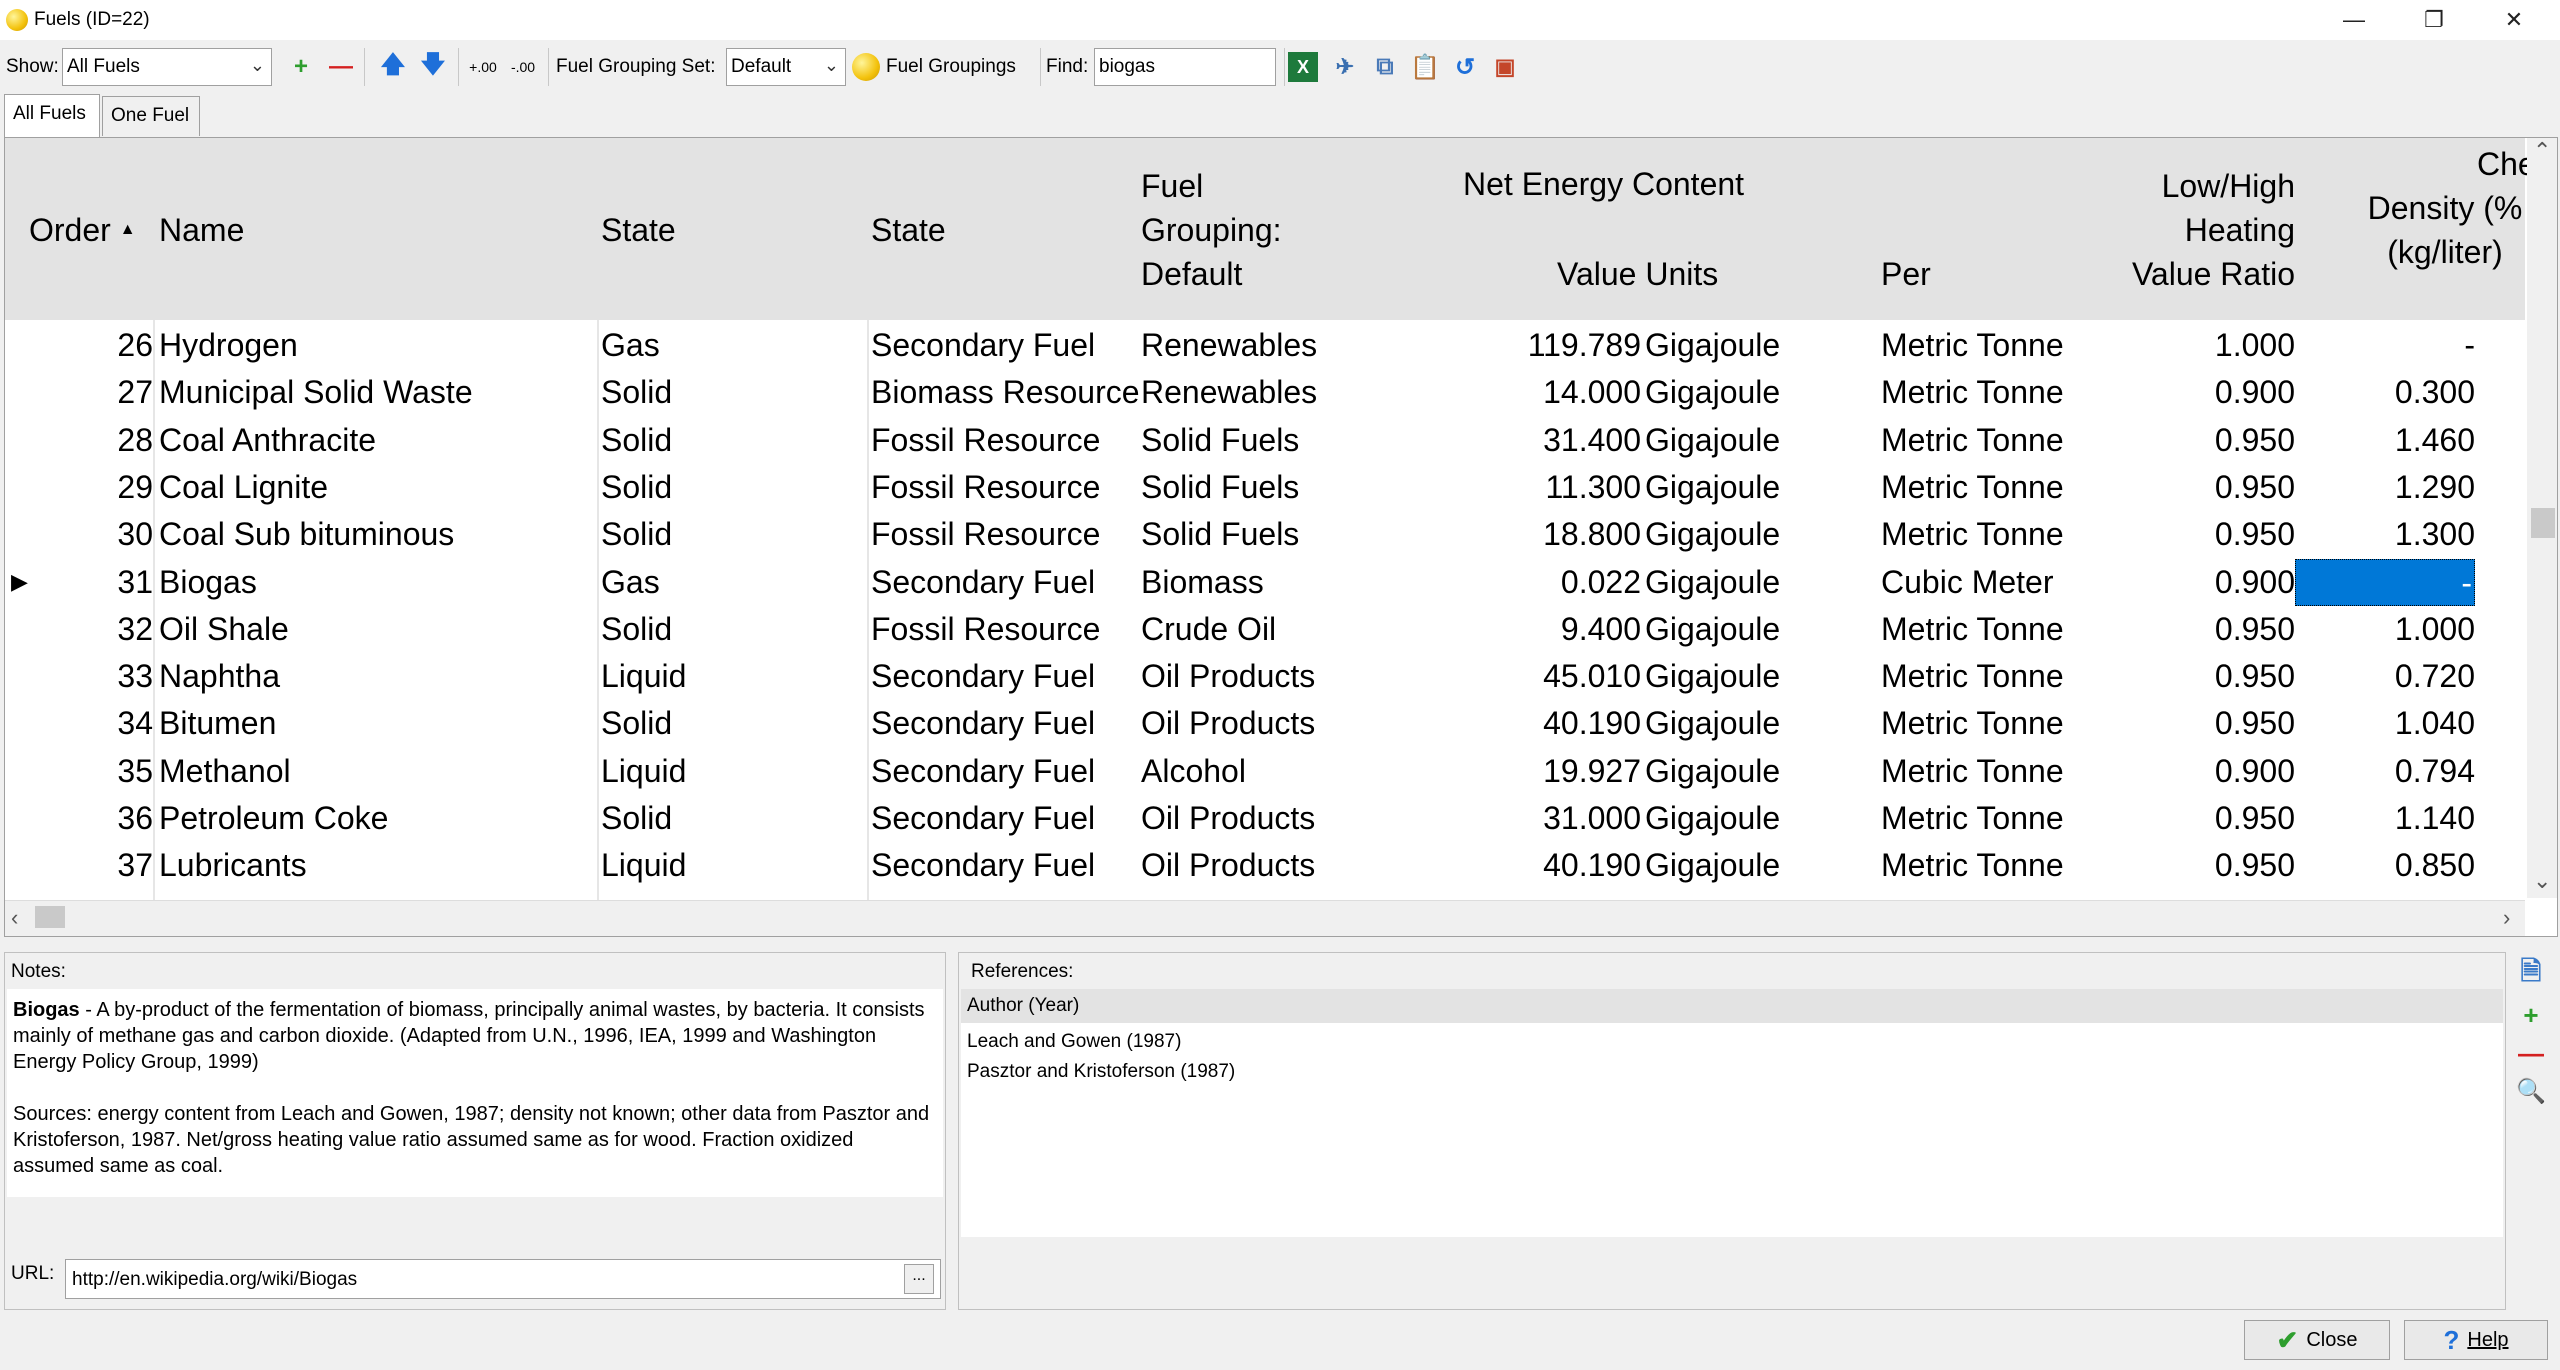  What do you see at coordinates (2420, 676) in the screenshot?
I see `cell-density: 0.720` at bounding box center [2420, 676].